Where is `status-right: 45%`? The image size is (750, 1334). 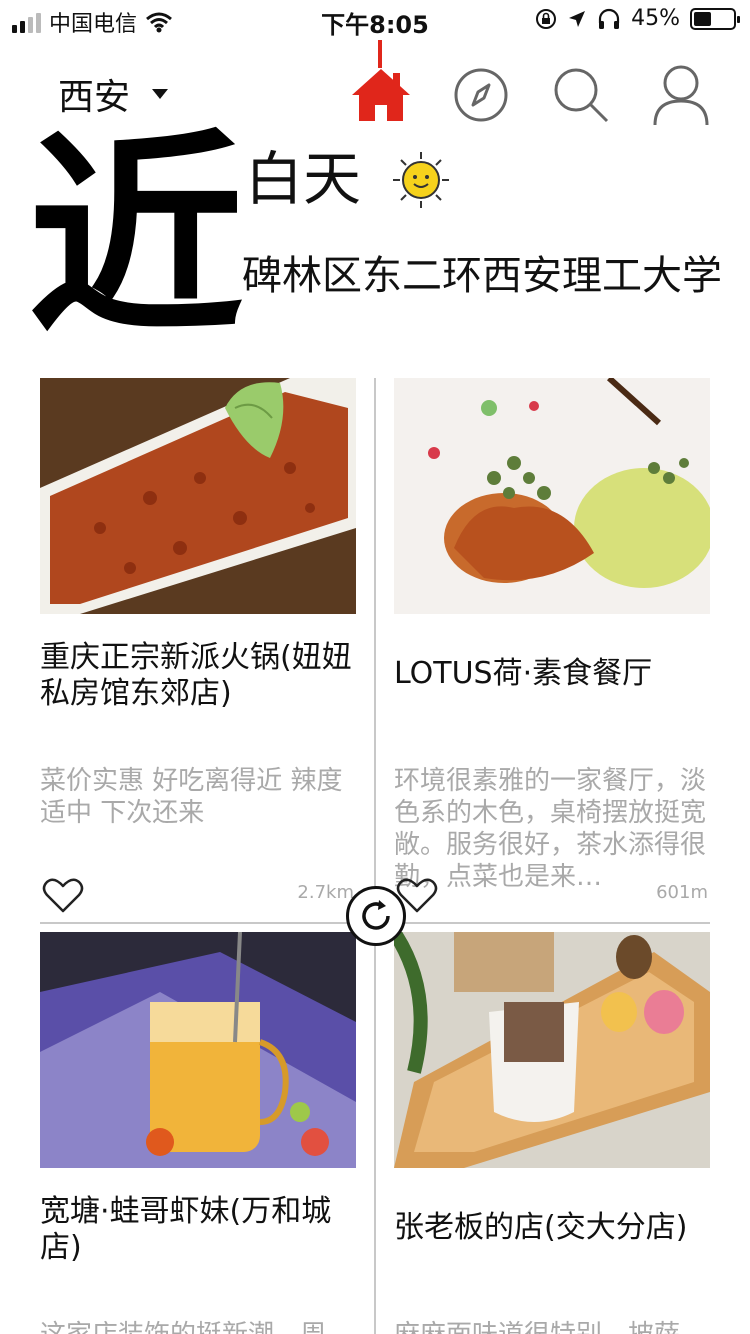 status-right: 45% is located at coordinates (637, 18).